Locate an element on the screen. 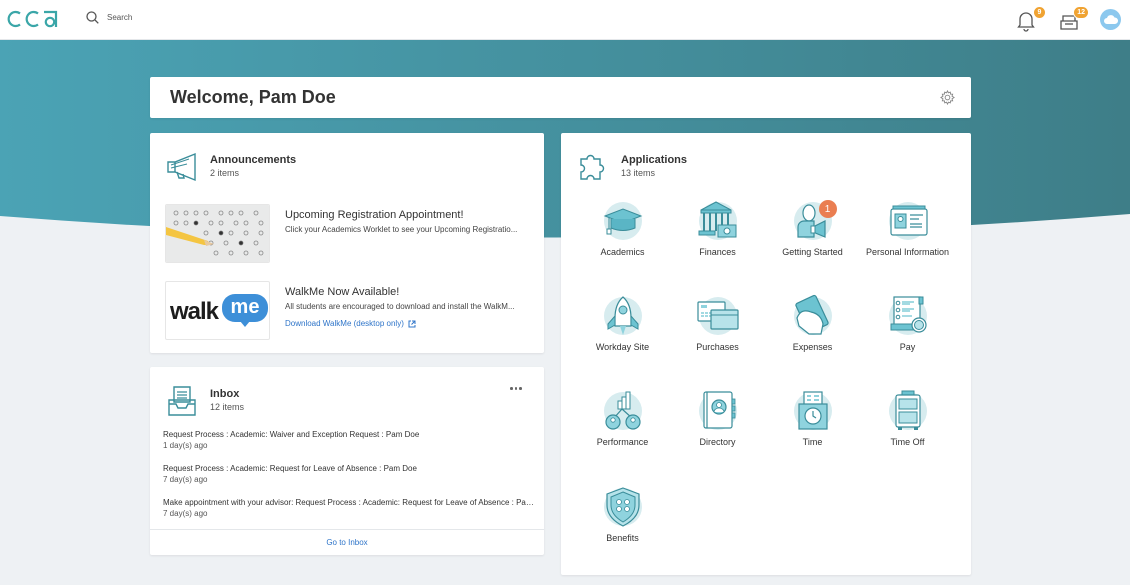  app-label: Directory is located at coordinates (717, 442).